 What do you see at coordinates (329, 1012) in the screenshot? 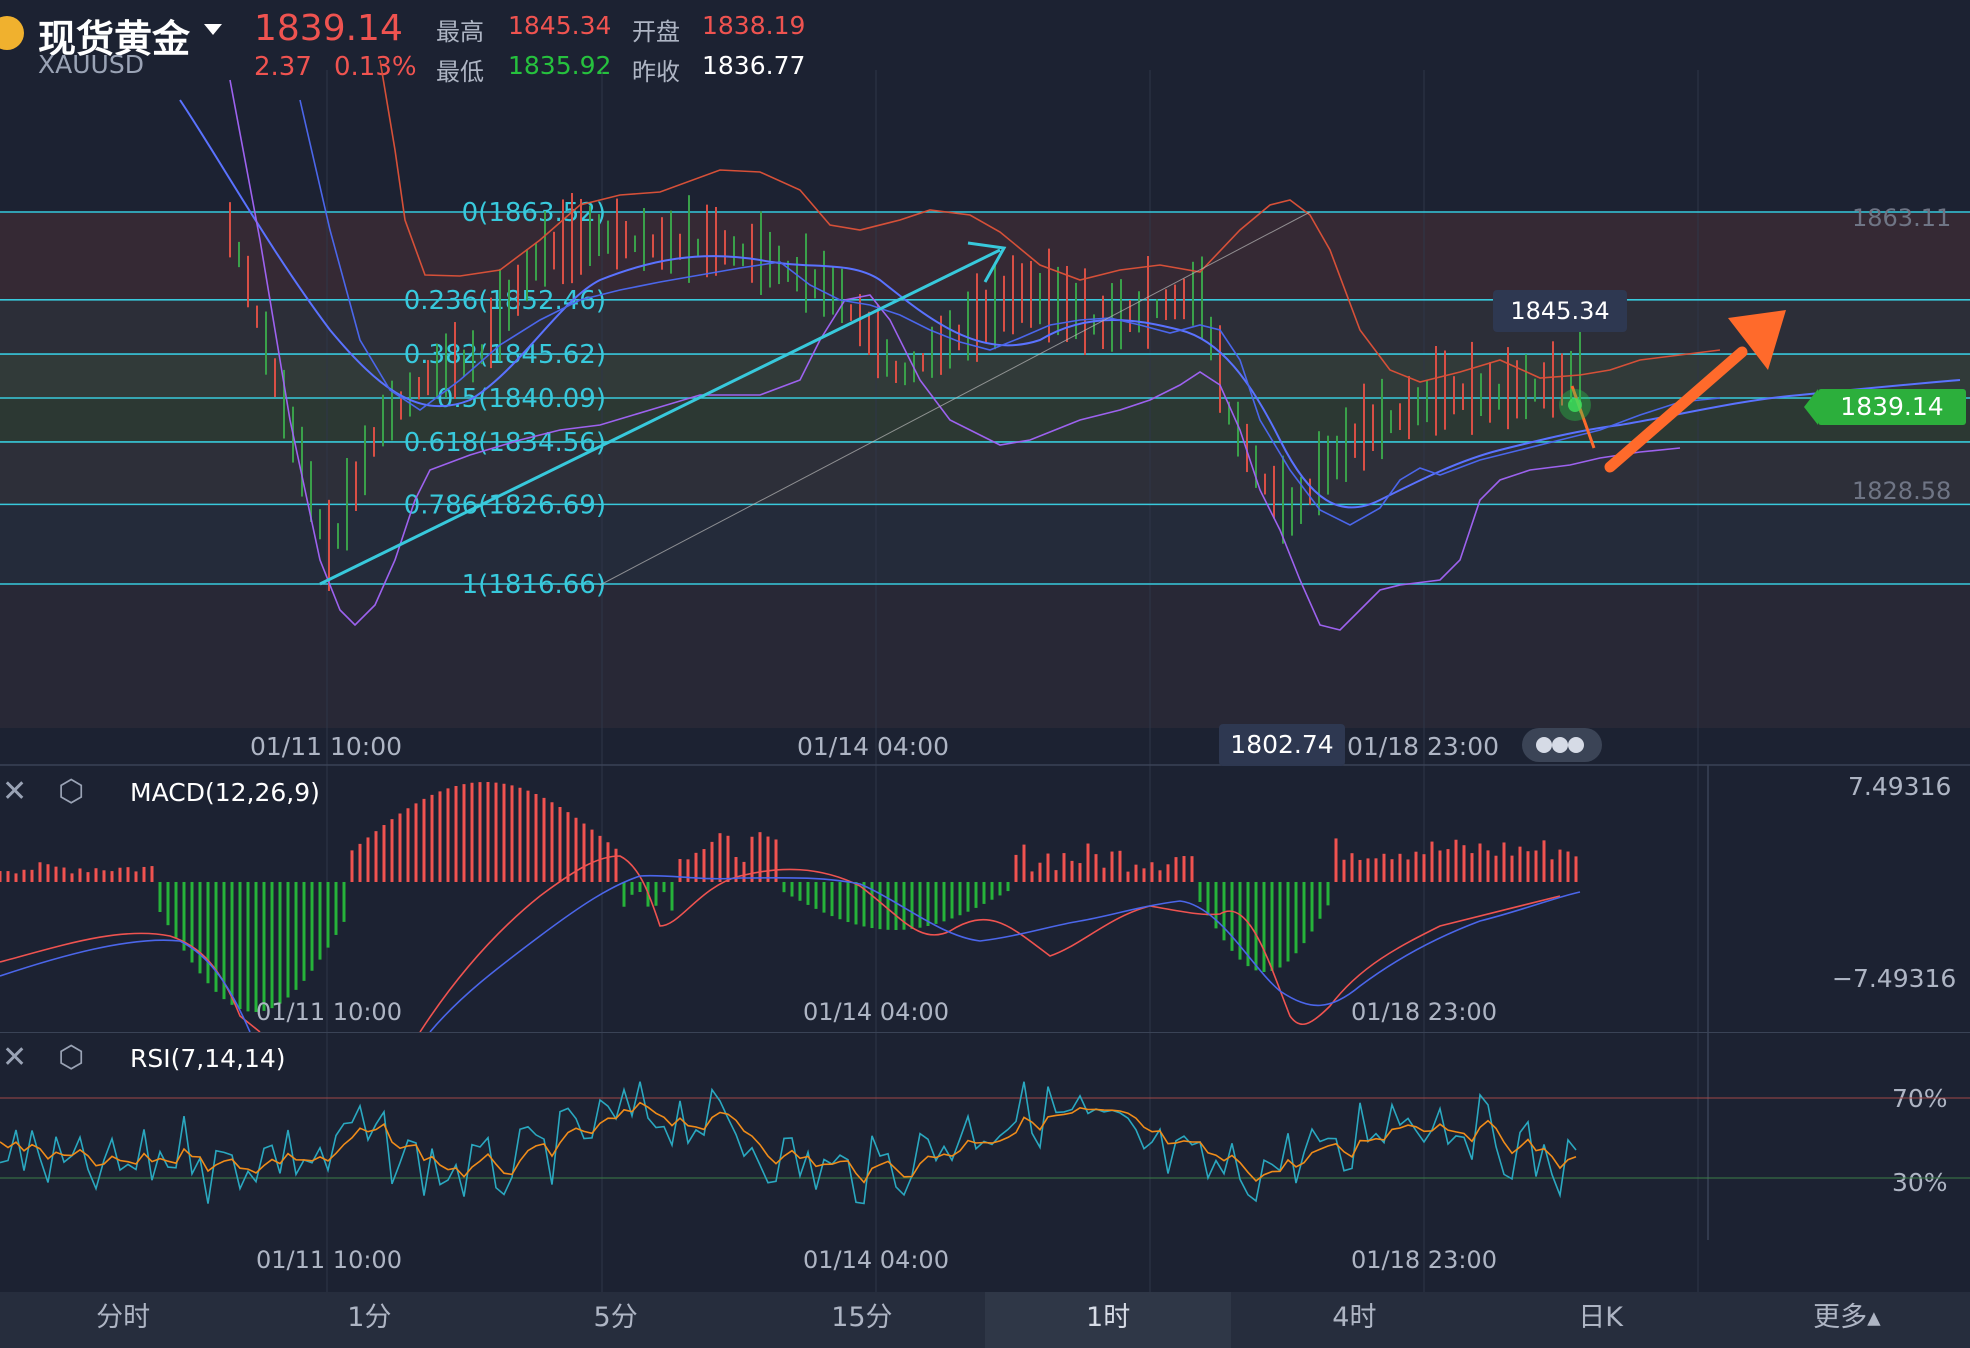
I see `macd-time-label-1: 01/11 10:00` at bounding box center [329, 1012].